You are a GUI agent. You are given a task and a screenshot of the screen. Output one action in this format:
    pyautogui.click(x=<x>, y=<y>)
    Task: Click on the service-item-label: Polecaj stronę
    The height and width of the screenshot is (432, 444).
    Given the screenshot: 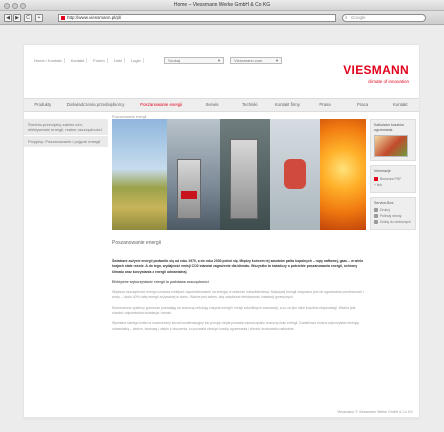 What is the action you would take?
    pyautogui.click(x=391, y=216)
    